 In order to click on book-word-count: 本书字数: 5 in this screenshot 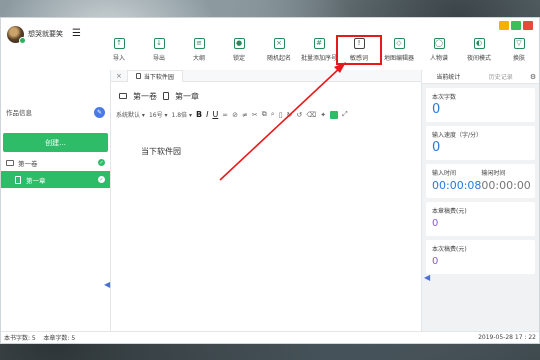, I will do `click(20, 338)`.